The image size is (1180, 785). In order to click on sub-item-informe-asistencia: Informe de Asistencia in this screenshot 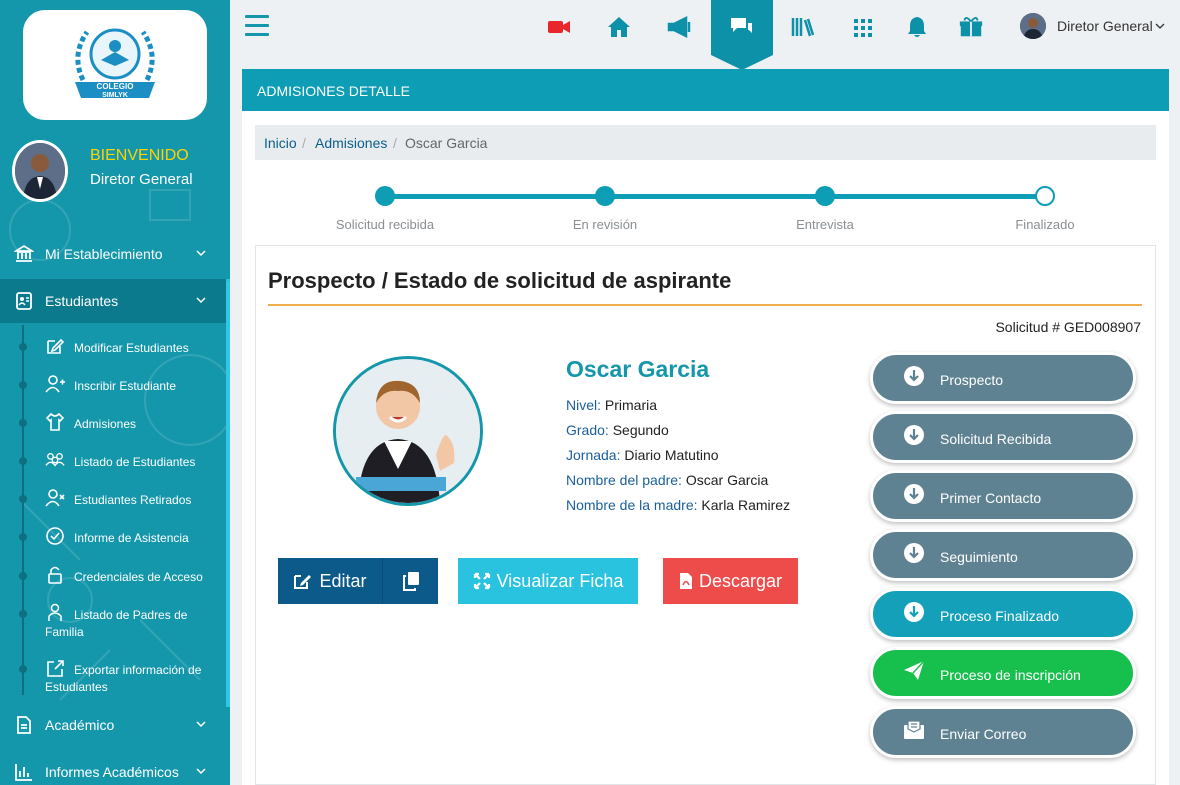, I will do `click(113, 539)`.